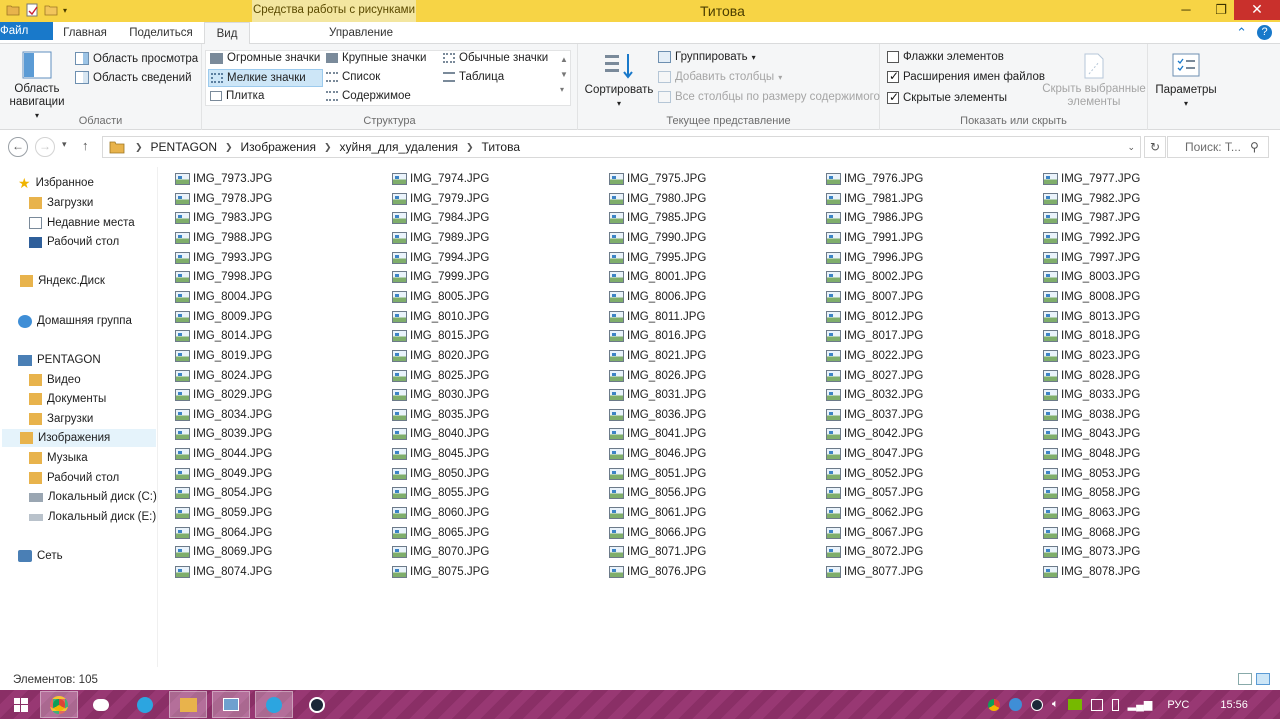  What do you see at coordinates (1091, 552) in the screenshot?
I see `file-item: IMG_8073.JPG` at bounding box center [1091, 552].